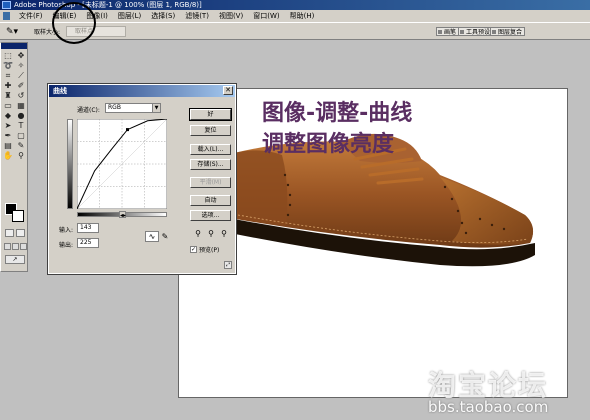 The height and width of the screenshot is (420, 590). Describe the element at coordinates (210, 182) in the screenshot. I see `smooth-button: 平滑(M)` at that location.